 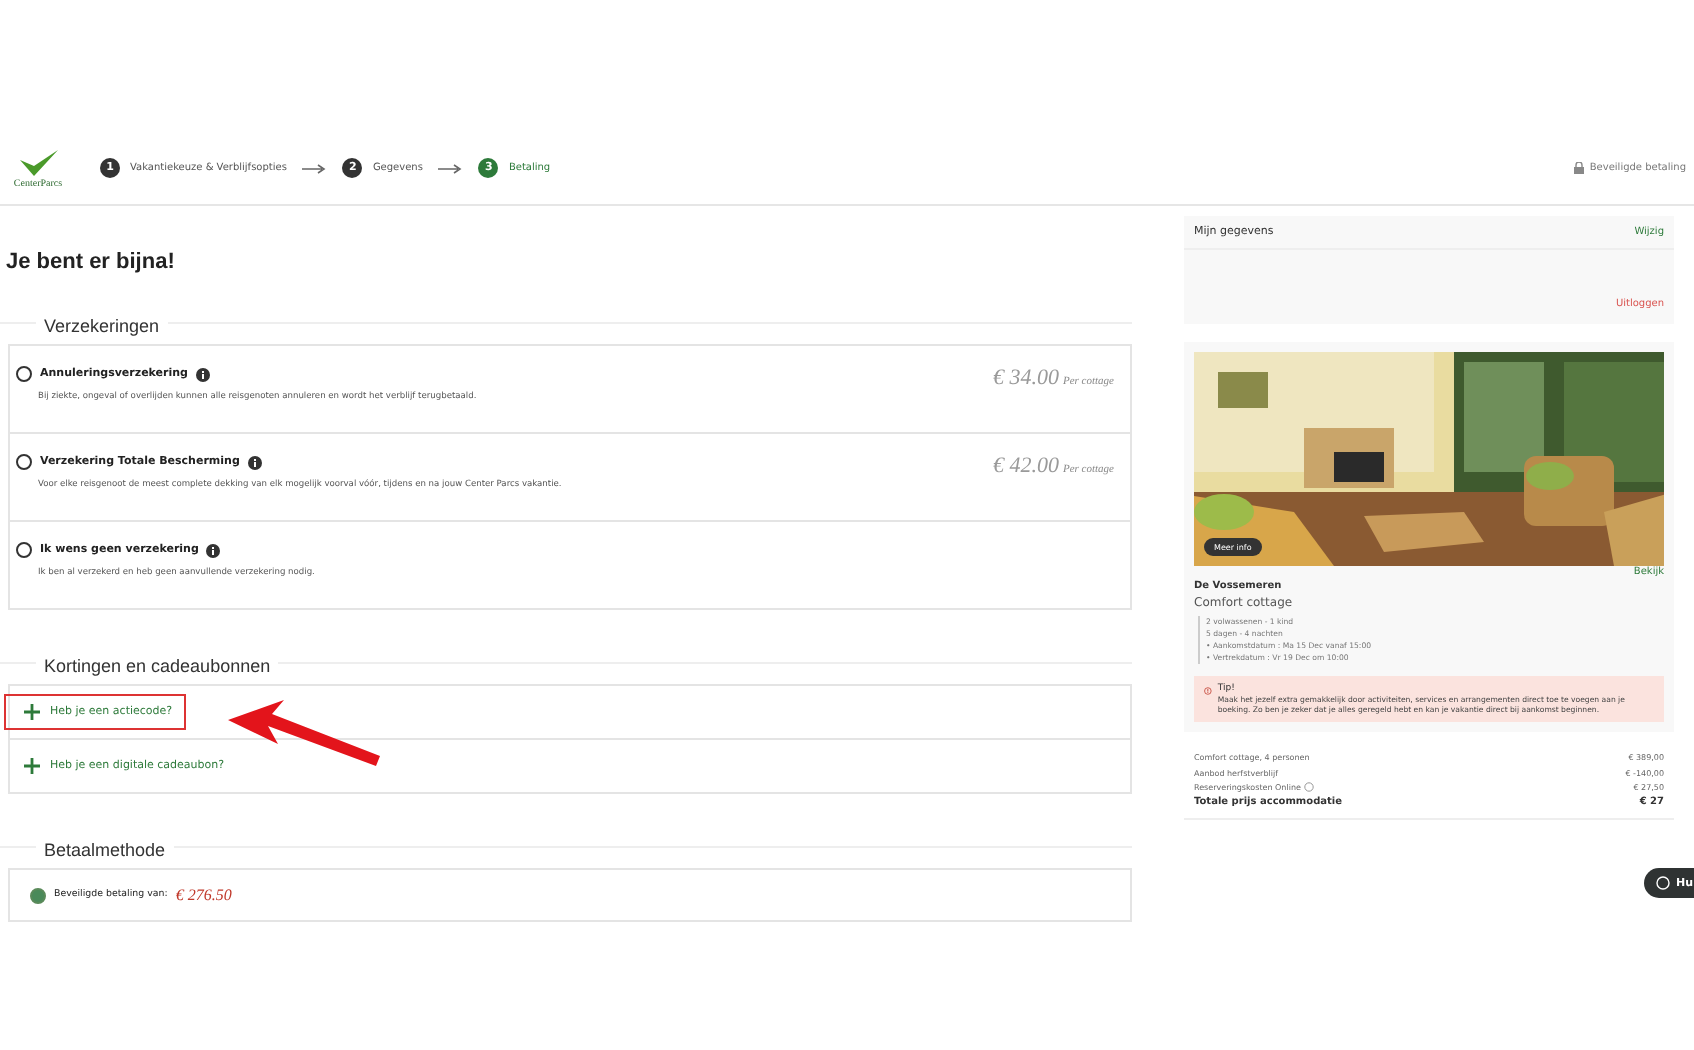 What do you see at coordinates (105, 850) in the screenshot?
I see `section-title: Betaalmethode` at bounding box center [105, 850].